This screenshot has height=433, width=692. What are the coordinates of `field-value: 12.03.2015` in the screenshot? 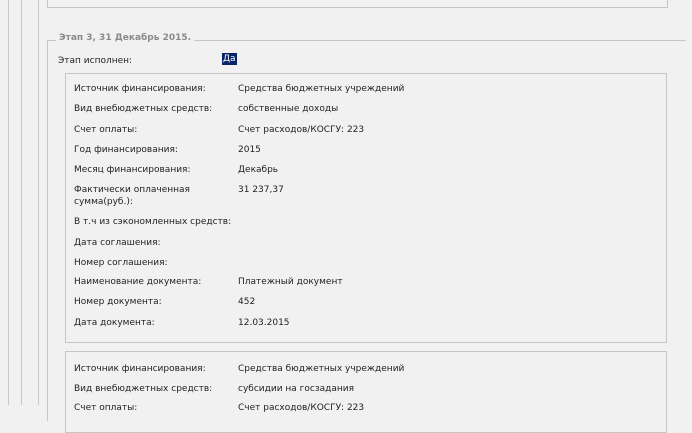 It's located at (264, 323).